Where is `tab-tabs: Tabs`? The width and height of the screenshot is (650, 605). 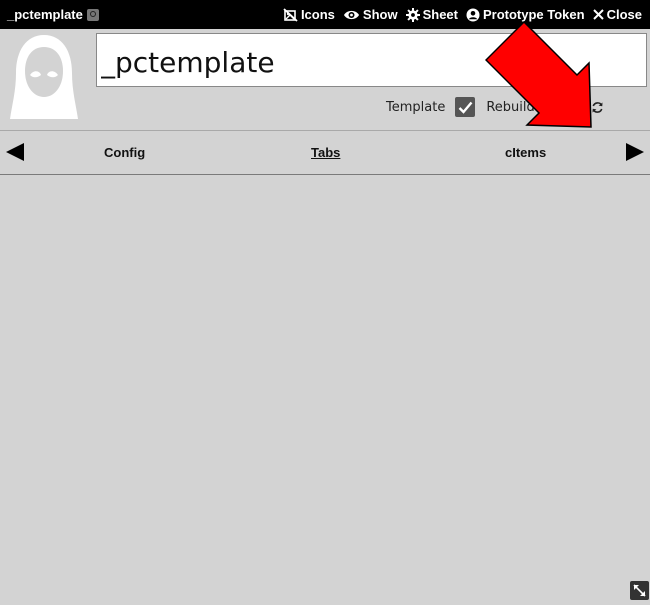 tab-tabs: Tabs is located at coordinates (325, 152).